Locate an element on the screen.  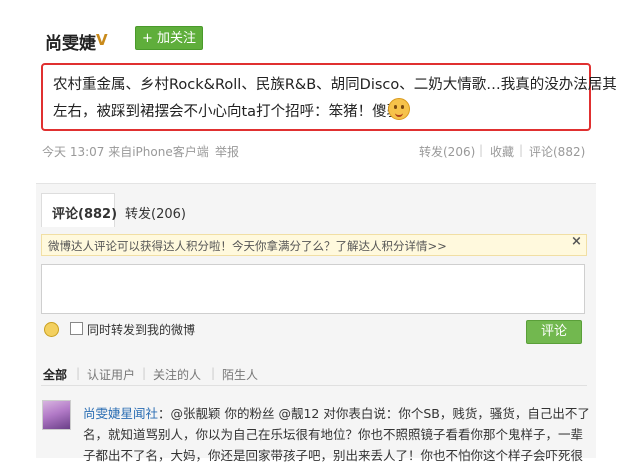
follow-button: + 加关注 is located at coordinates (169, 38).